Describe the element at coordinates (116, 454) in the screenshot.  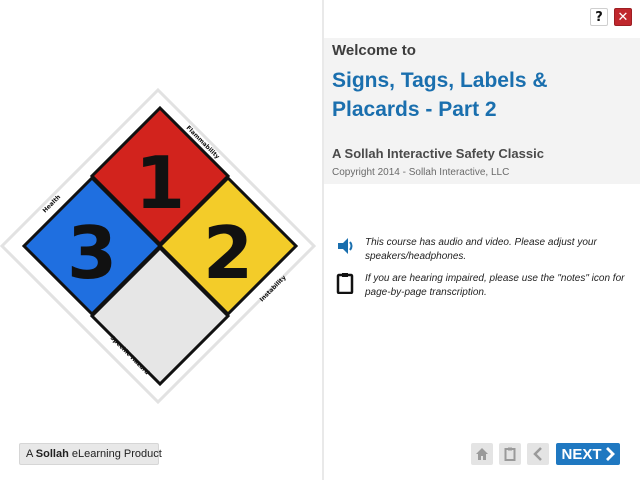
I see `brand-suffix: eLearning Product` at that location.